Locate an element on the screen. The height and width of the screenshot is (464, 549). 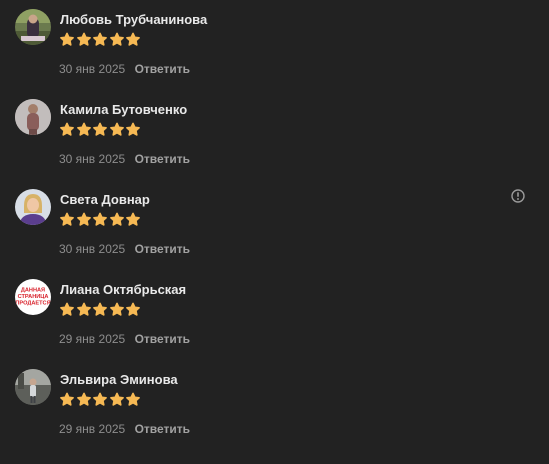
avatar-text-line: СТРАНИЦА is located at coordinates (33, 297).